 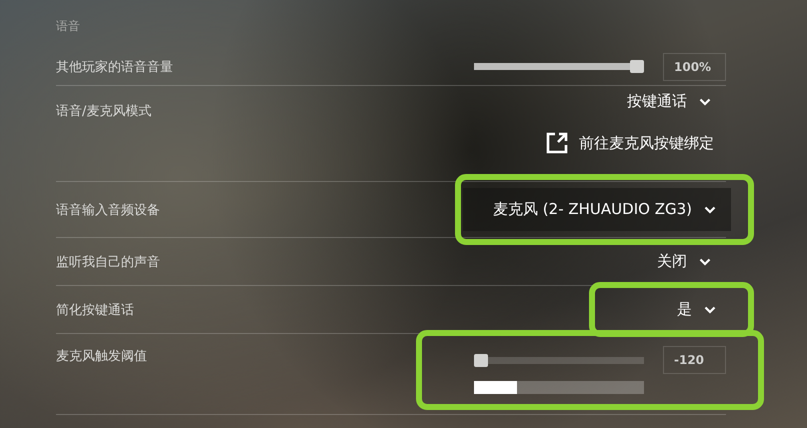 I want to click on section-title: 语音, so click(x=68, y=26).